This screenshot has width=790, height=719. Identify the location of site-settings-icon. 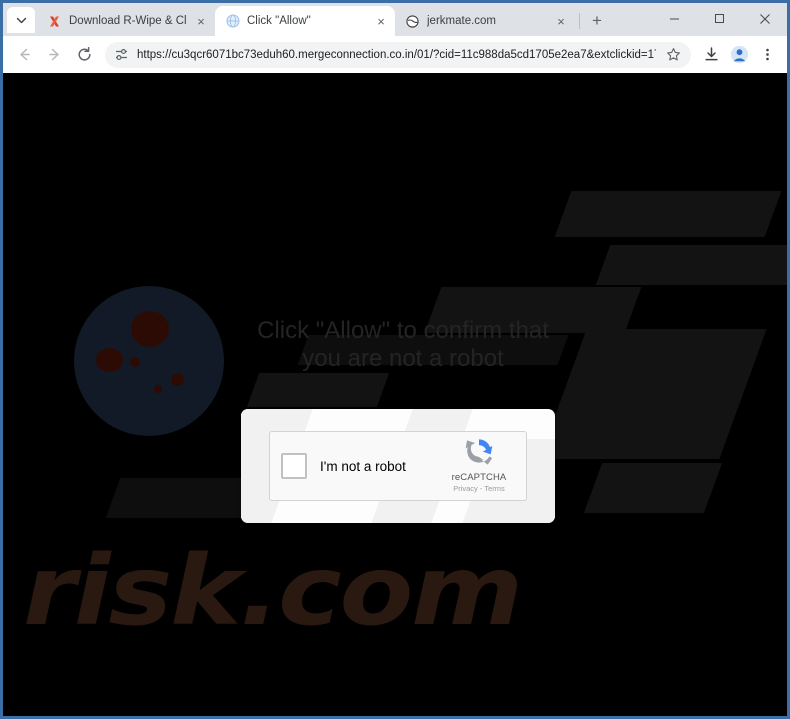
(121, 54).